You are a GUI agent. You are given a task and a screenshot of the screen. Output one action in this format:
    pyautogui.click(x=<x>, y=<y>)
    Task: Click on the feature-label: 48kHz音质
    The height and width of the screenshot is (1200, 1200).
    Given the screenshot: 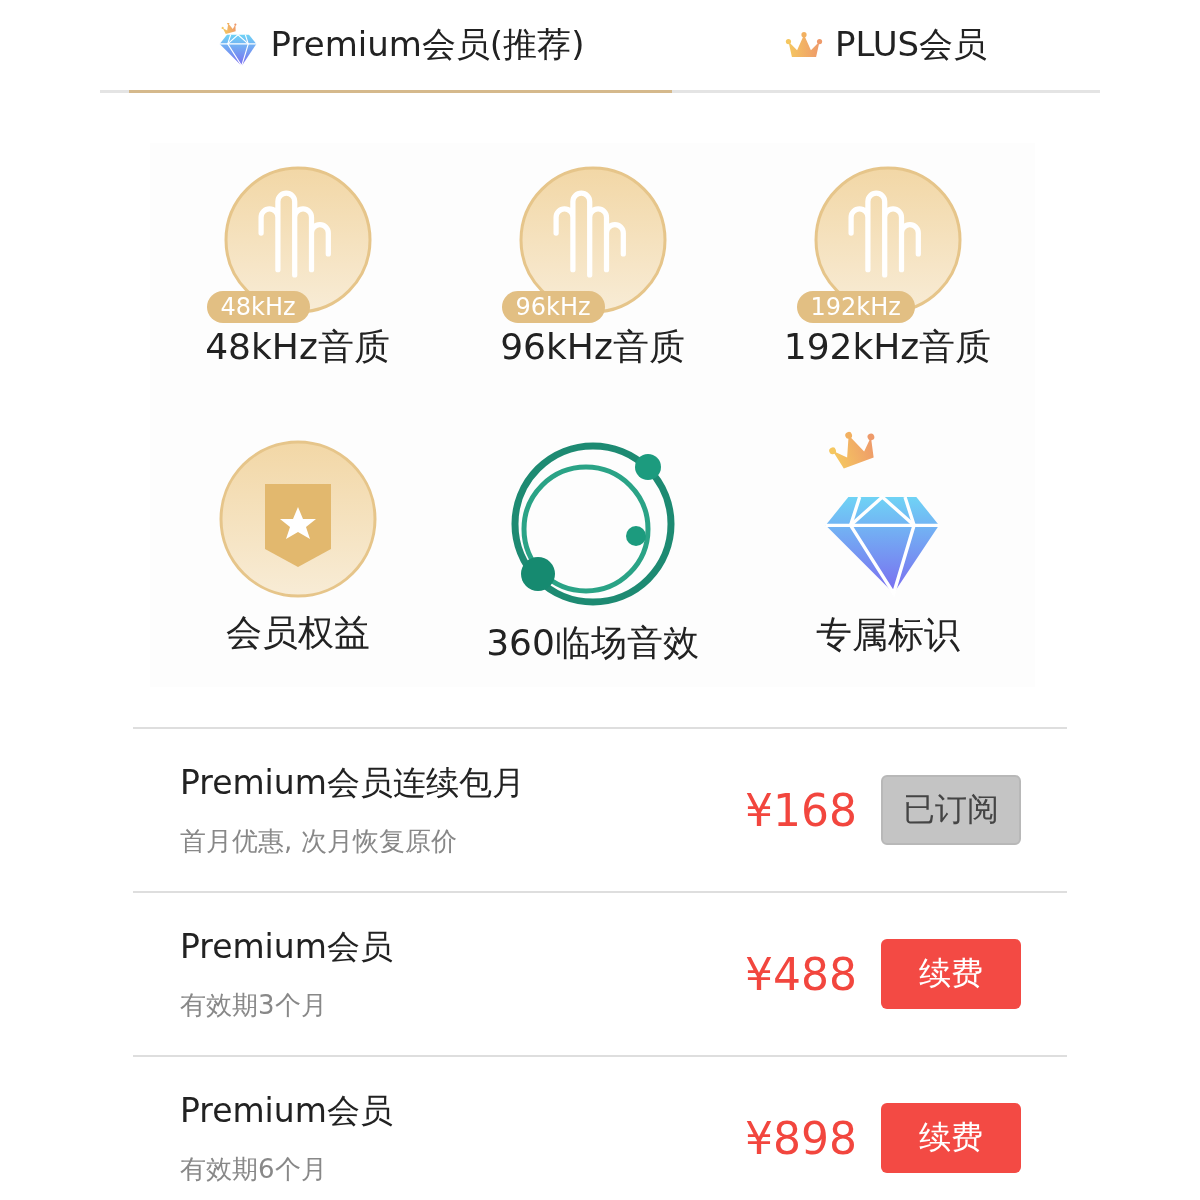 What is the action you would take?
    pyautogui.click(x=297, y=347)
    